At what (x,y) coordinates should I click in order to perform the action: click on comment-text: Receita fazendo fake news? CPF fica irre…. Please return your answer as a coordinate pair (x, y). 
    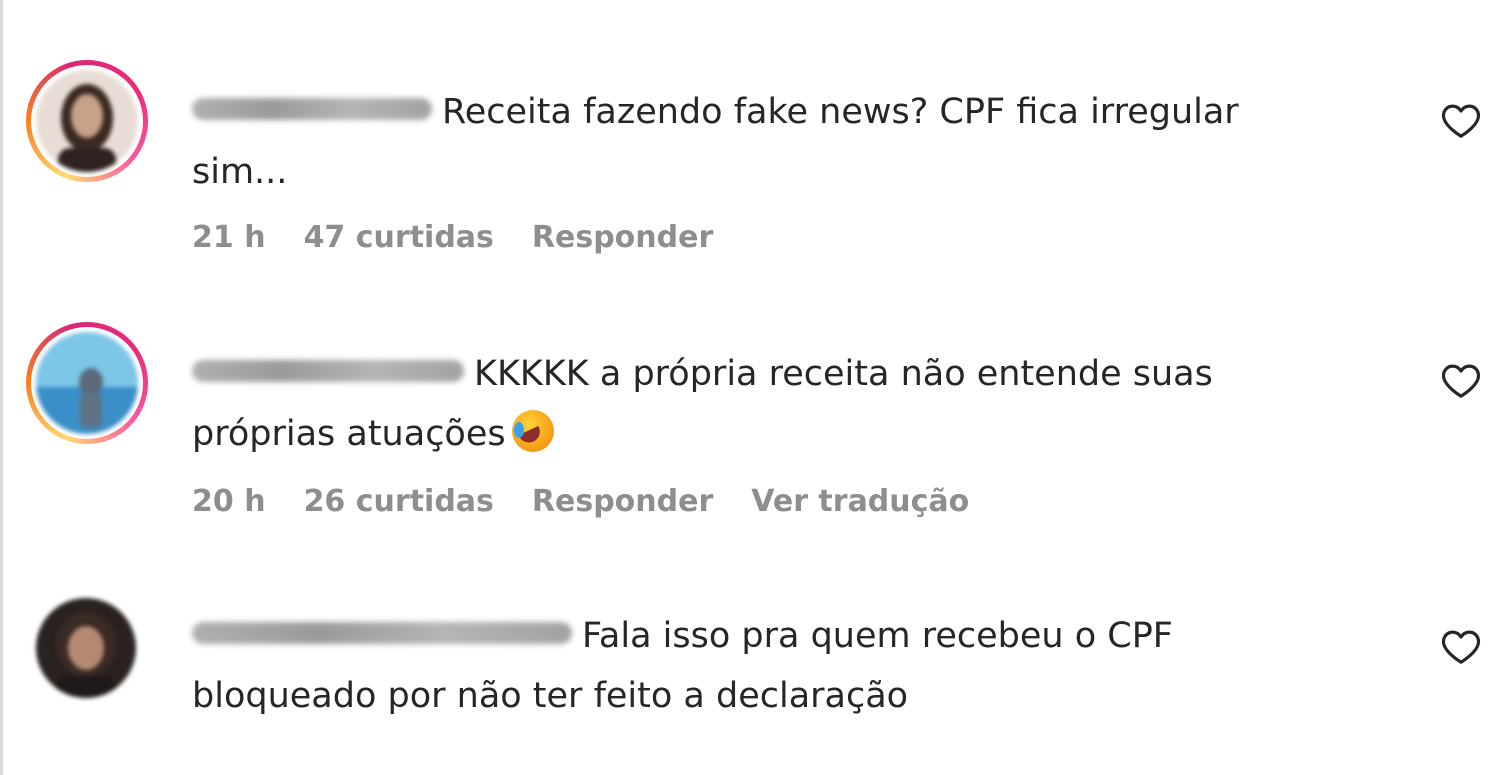
    Looking at the image, I should click on (757, 142).